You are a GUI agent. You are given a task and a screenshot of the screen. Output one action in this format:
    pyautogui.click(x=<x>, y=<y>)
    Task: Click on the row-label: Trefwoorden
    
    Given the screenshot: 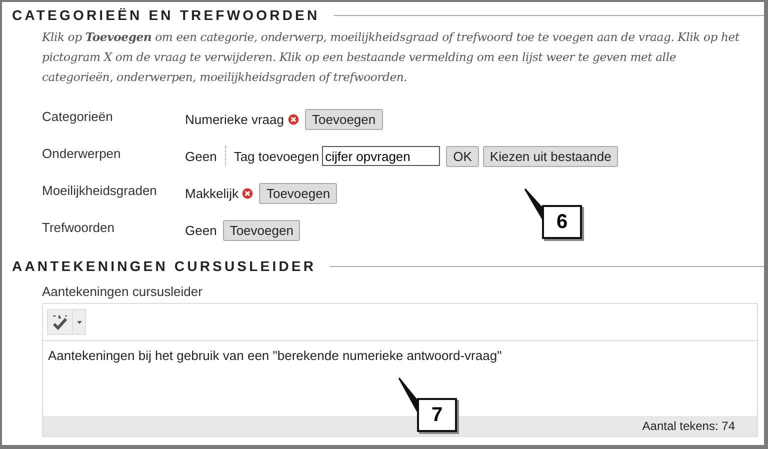 What is the action you would take?
    pyautogui.click(x=79, y=227)
    